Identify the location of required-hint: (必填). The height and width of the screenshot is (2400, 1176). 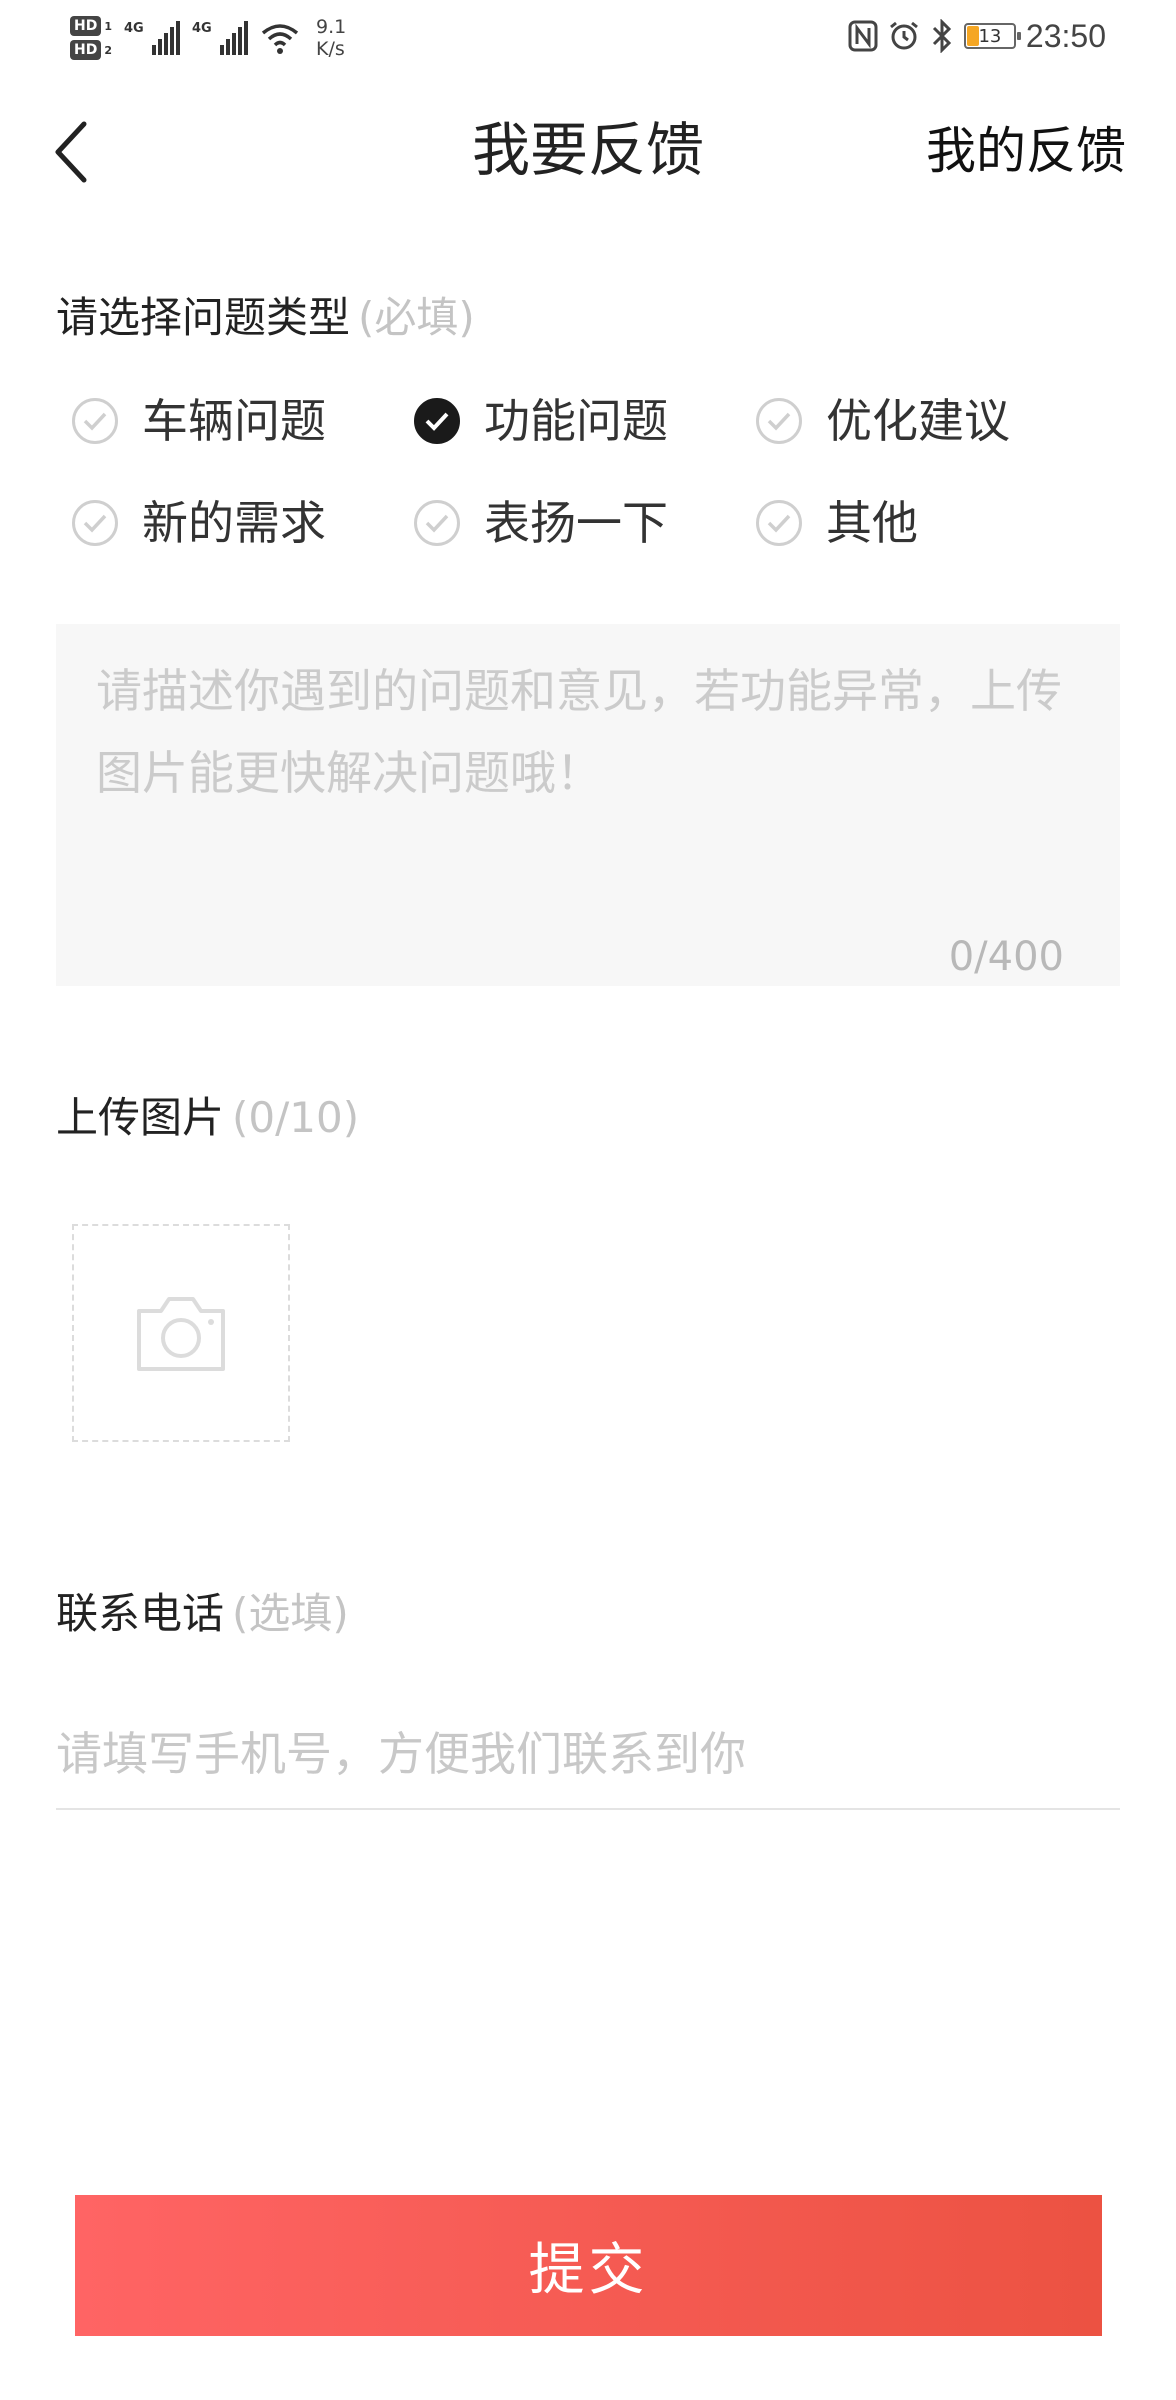
(416, 317).